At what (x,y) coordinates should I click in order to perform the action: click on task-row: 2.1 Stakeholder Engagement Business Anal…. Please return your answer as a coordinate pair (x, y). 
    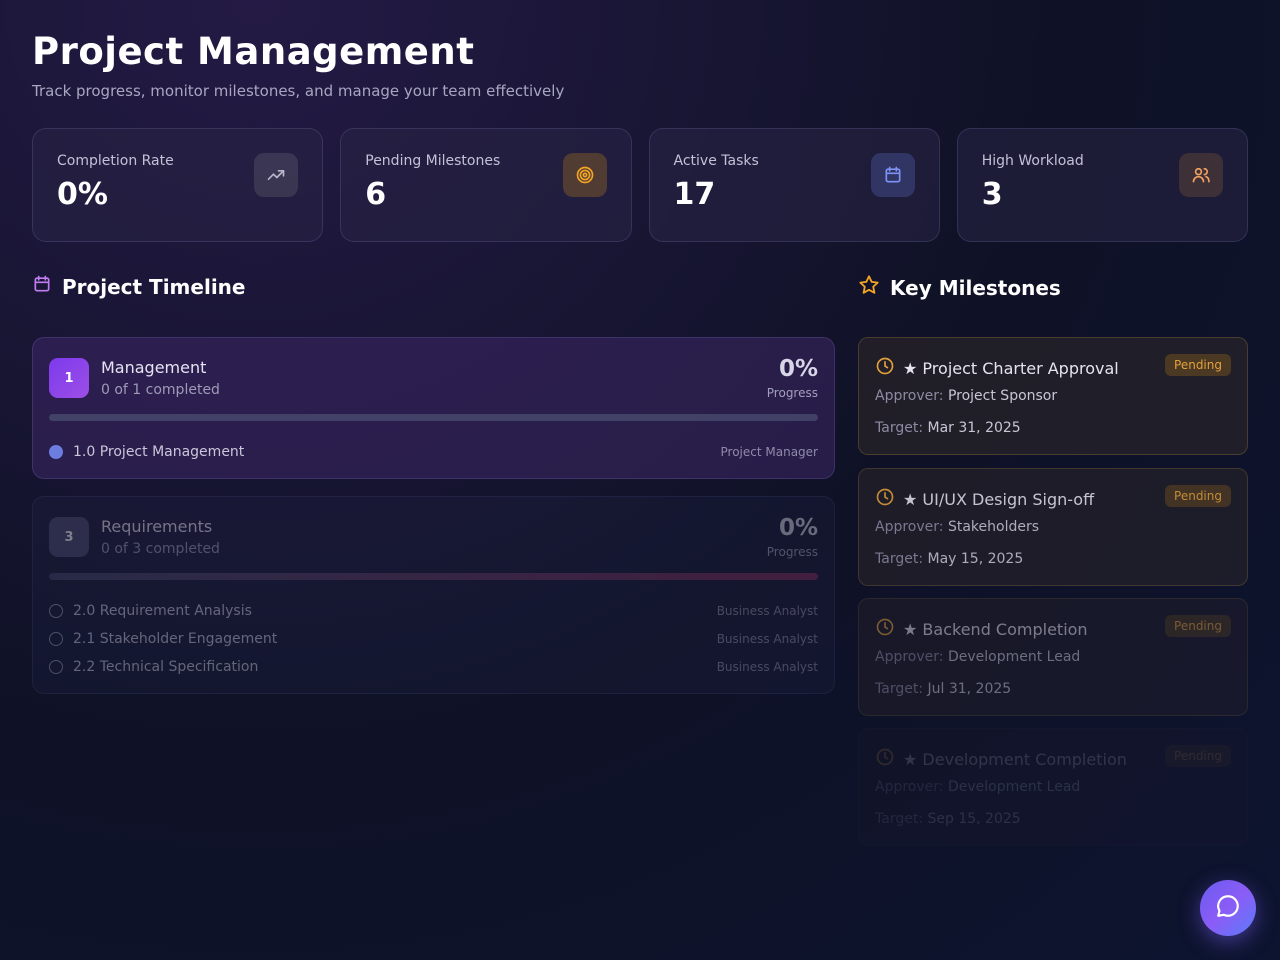
    Looking at the image, I should click on (433, 639).